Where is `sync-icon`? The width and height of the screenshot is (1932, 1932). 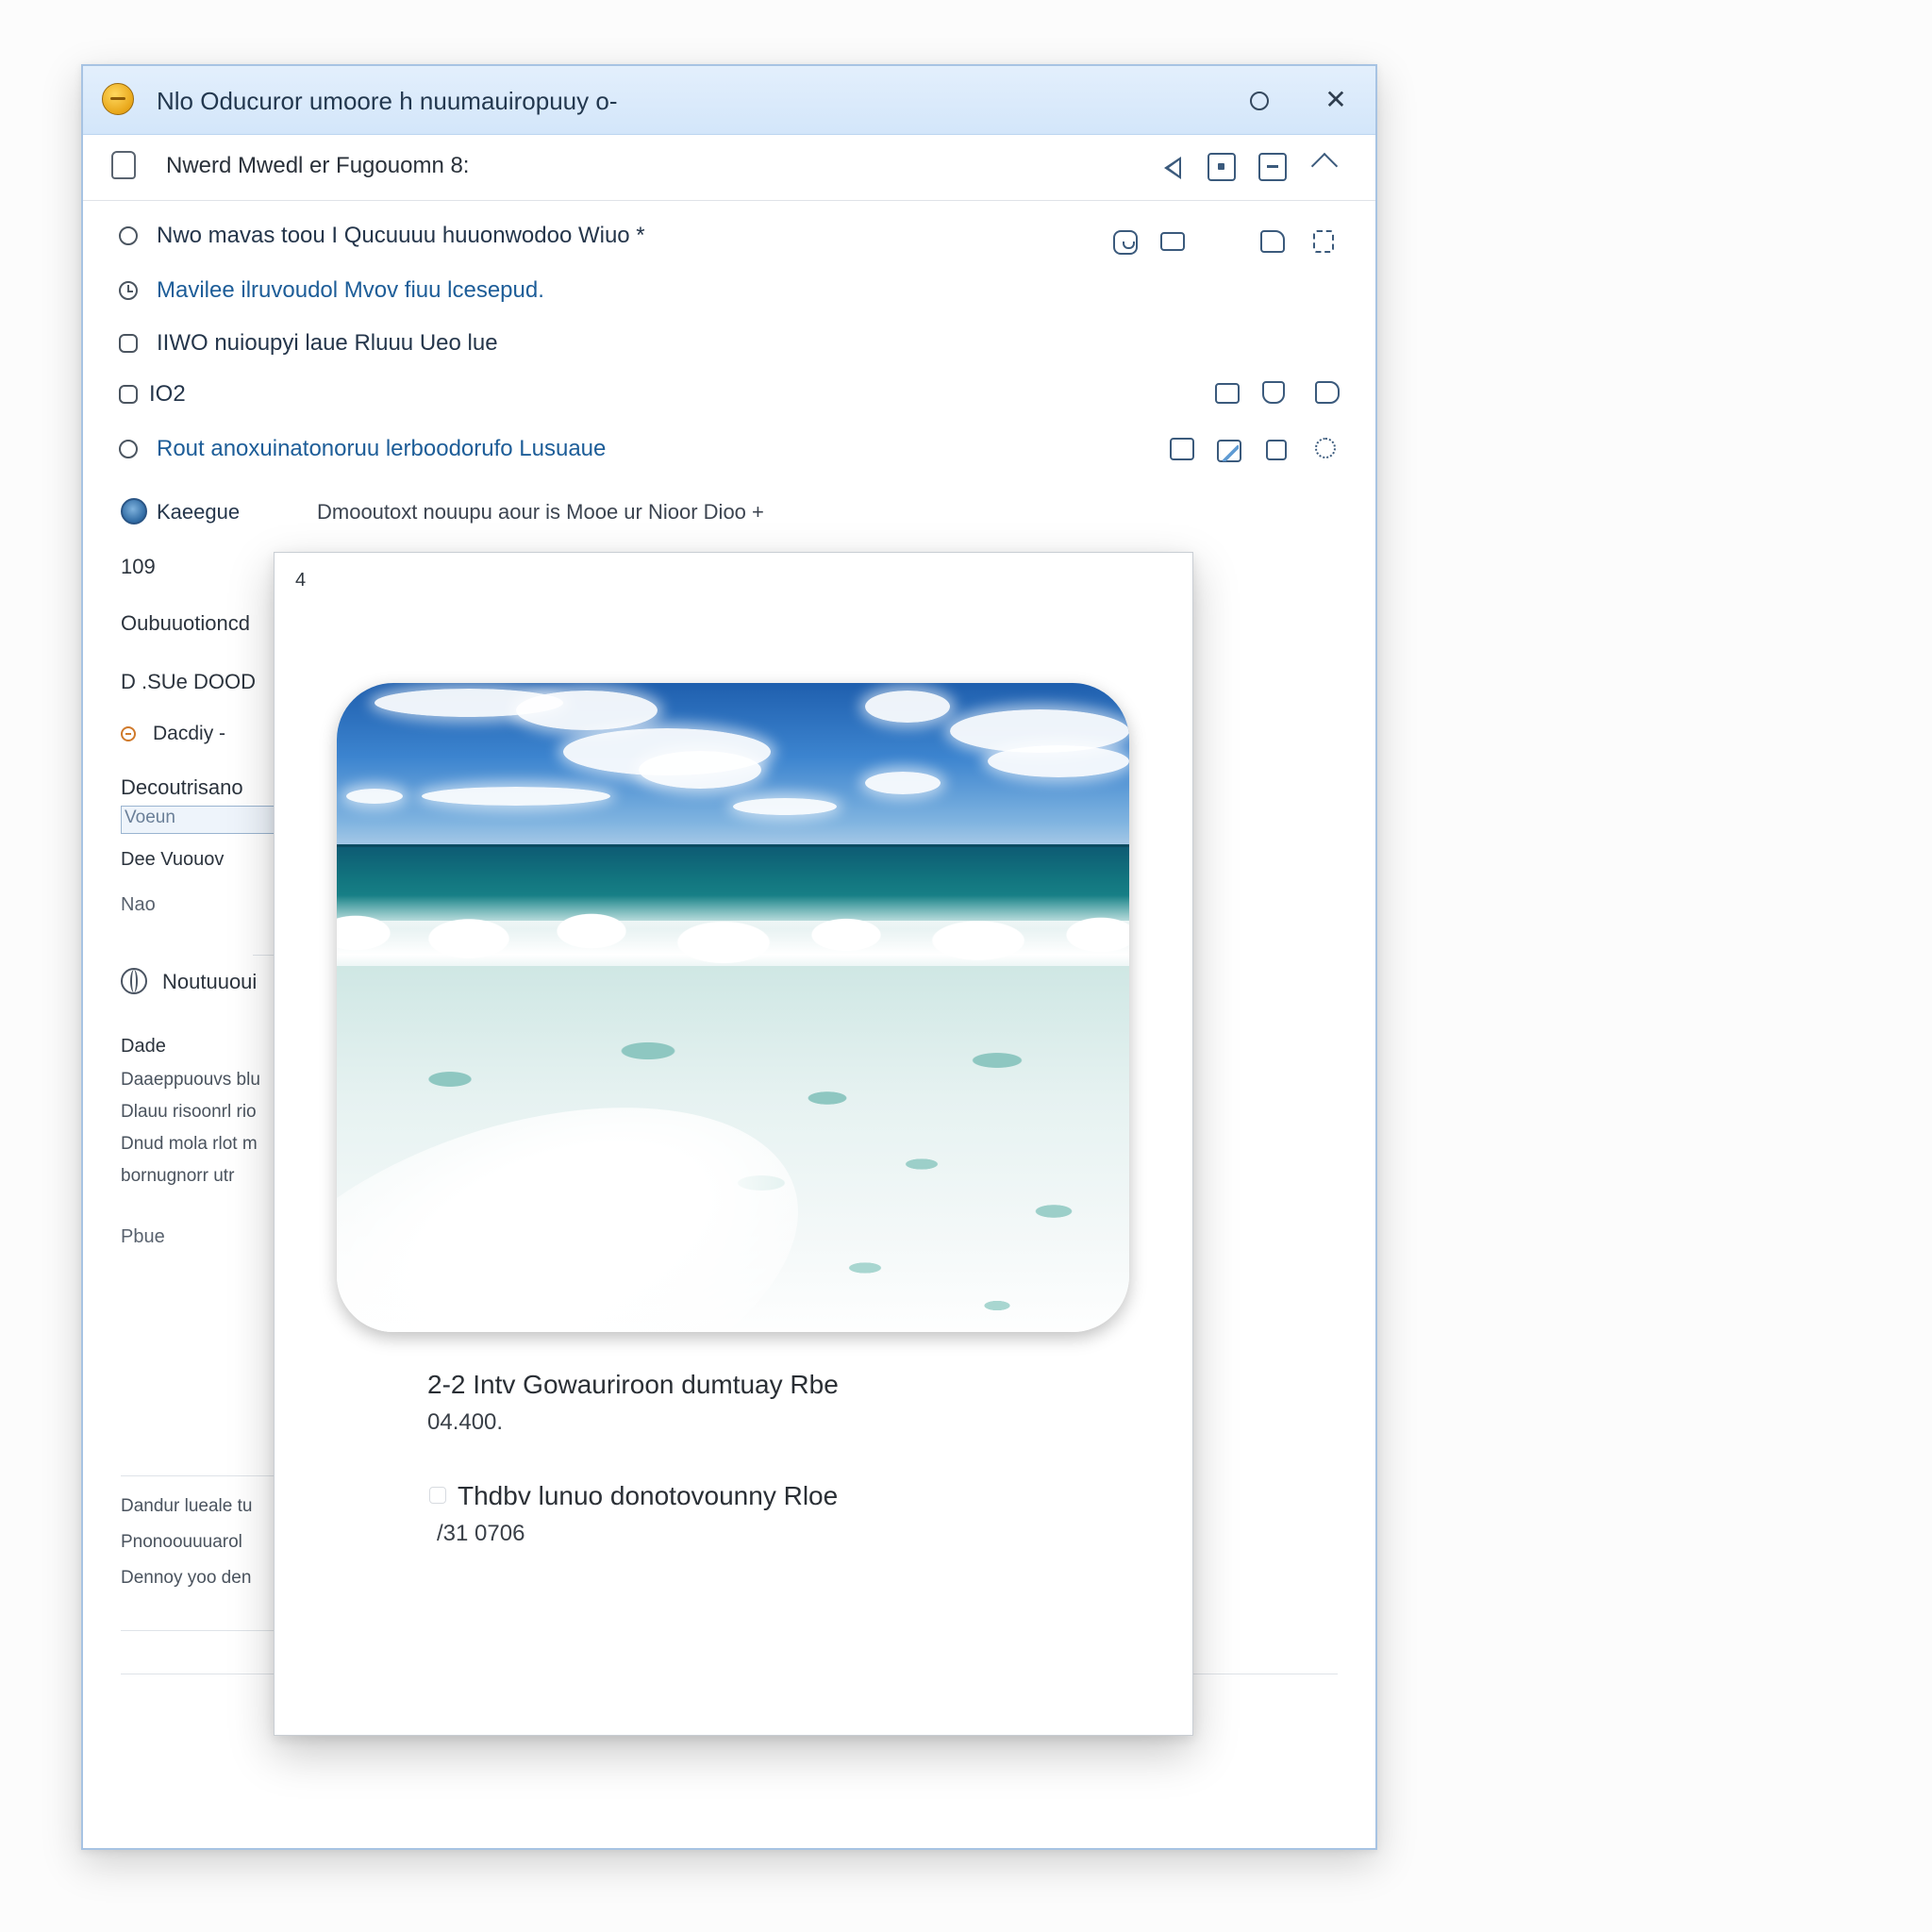 sync-icon is located at coordinates (1326, 448).